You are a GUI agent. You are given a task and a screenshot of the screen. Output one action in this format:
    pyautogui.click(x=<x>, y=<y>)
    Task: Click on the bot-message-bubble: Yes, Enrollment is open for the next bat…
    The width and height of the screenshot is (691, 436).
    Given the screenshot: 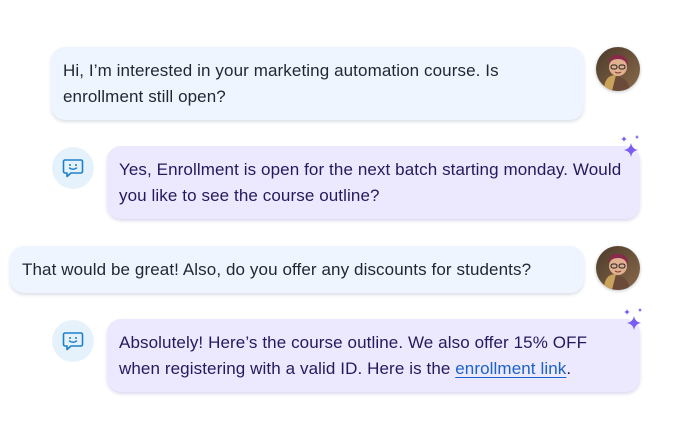 What is the action you would take?
    pyautogui.click(x=373, y=182)
    